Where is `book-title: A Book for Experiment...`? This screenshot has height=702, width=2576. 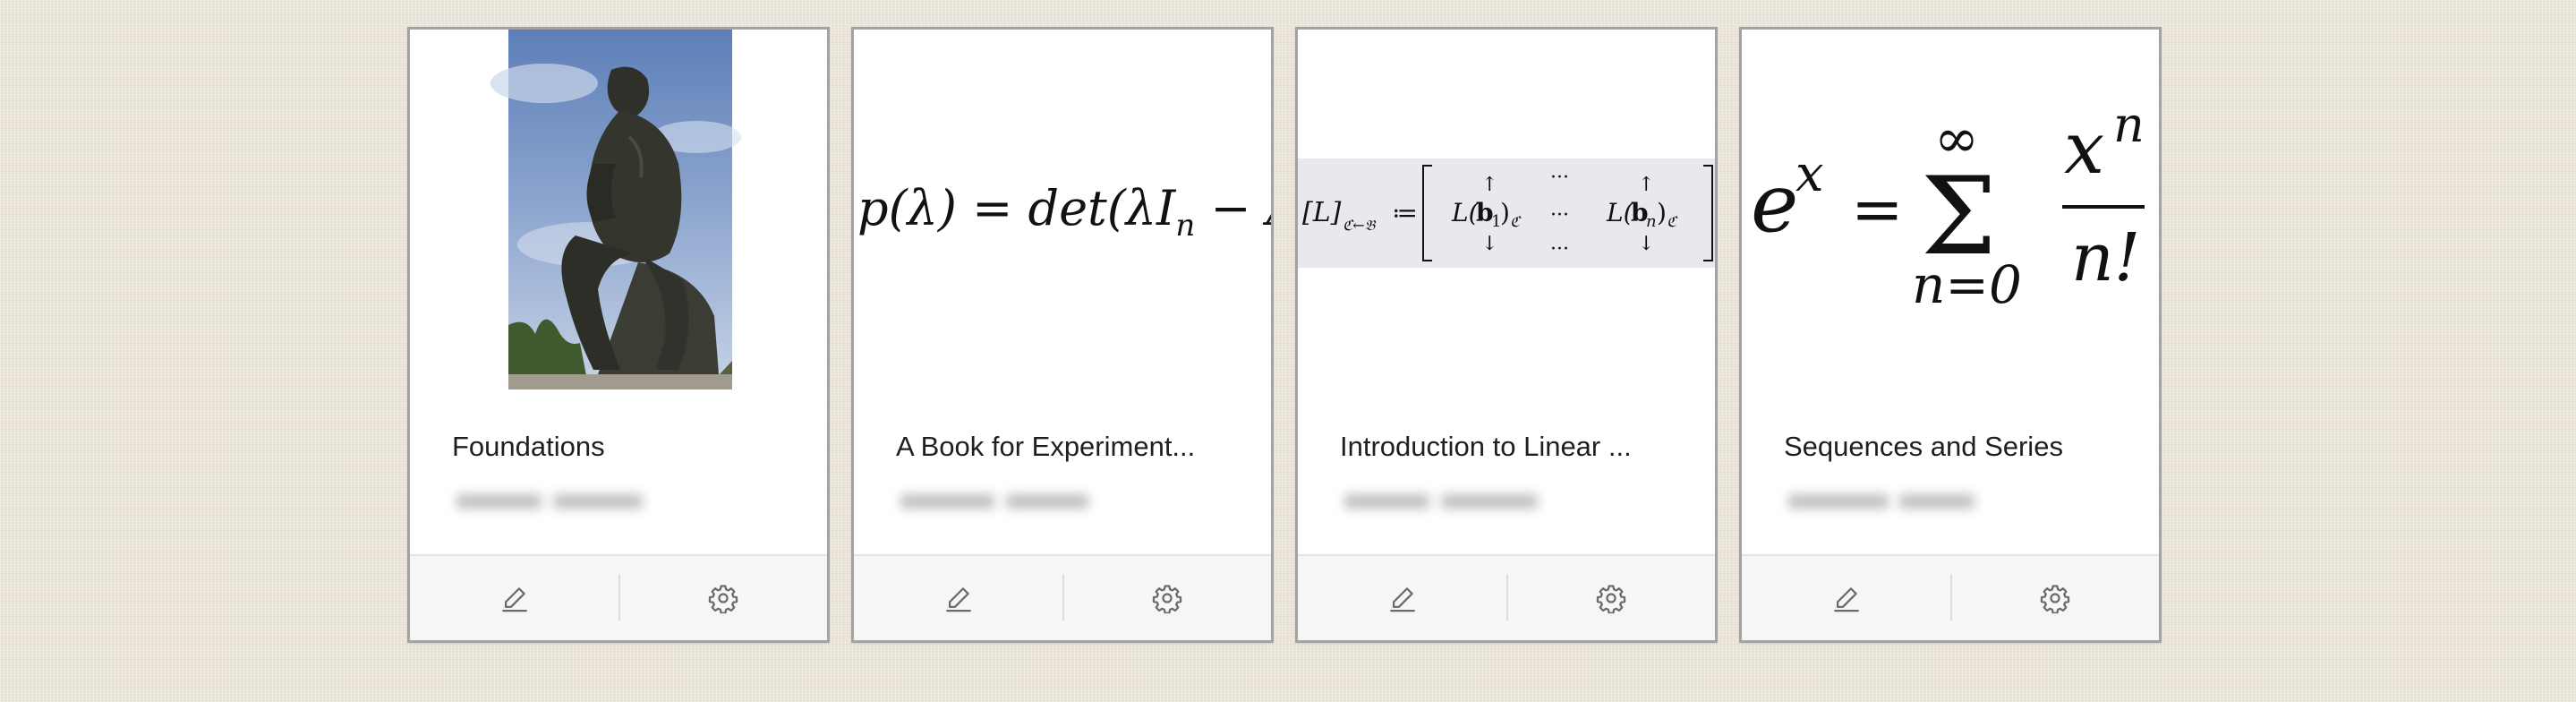 book-title: A Book for Experiment... is located at coordinates (1070, 447).